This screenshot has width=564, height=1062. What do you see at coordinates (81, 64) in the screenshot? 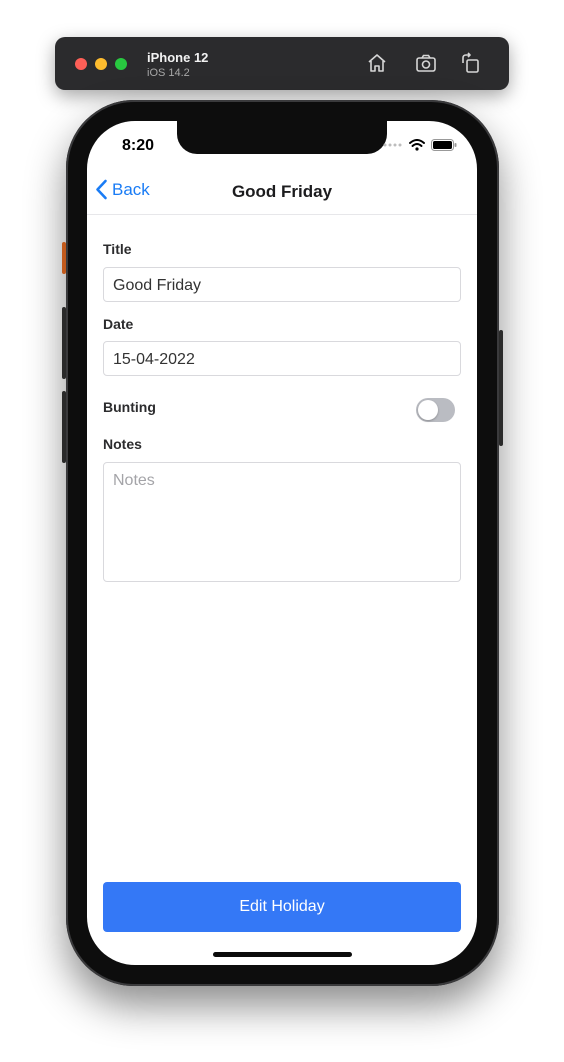
I see `close-window-button` at bounding box center [81, 64].